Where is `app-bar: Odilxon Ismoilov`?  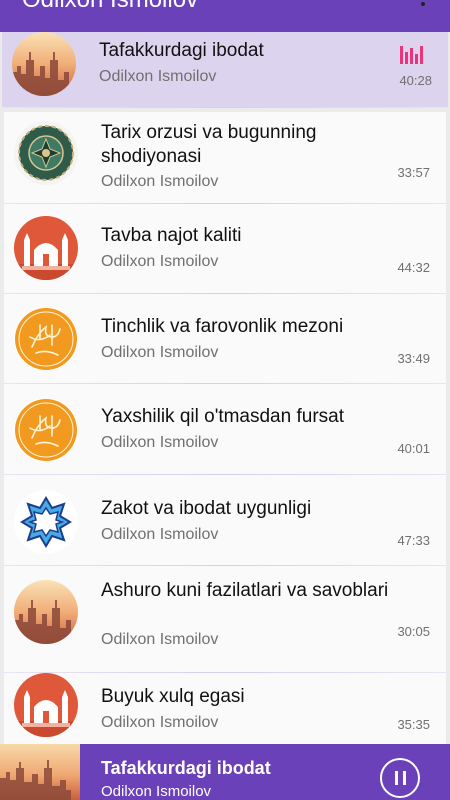
app-bar: Odilxon Ismoilov is located at coordinates (225, 16).